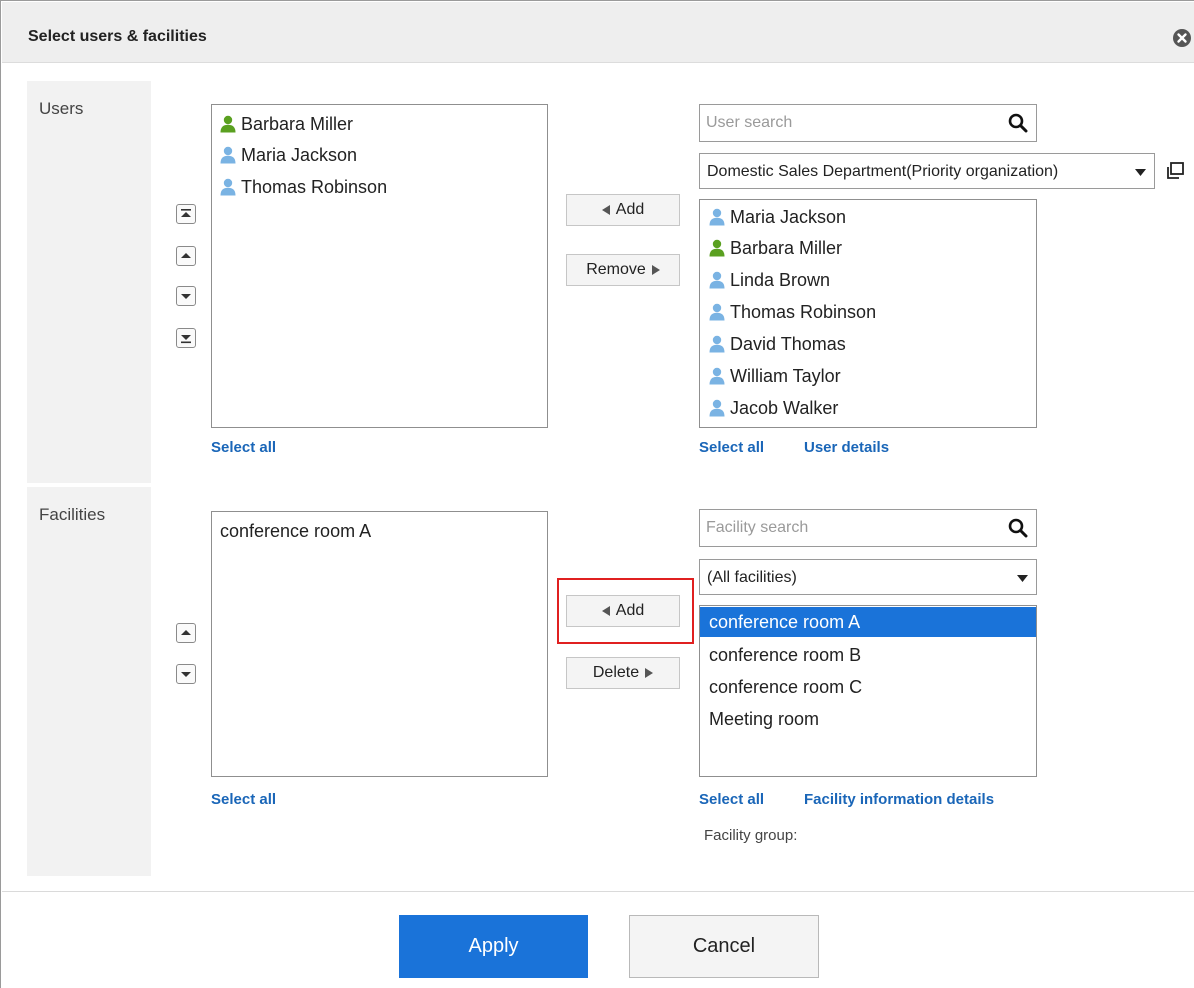 This screenshot has width=1194, height=988. I want to click on footer-divider, so click(598, 891).